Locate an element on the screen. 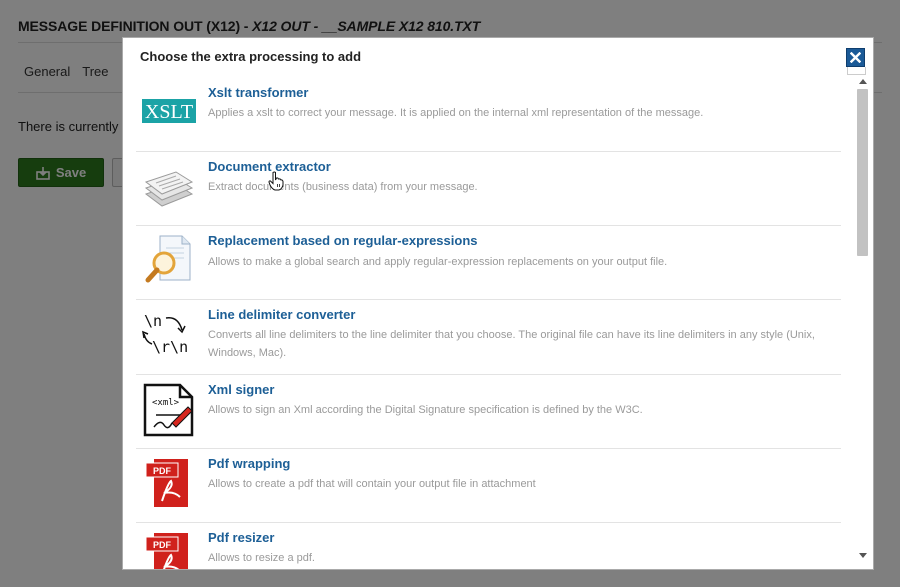 Image resolution: width=900 pixels, height=587 pixels. item-name: Line delimiter converter is located at coordinates (282, 314).